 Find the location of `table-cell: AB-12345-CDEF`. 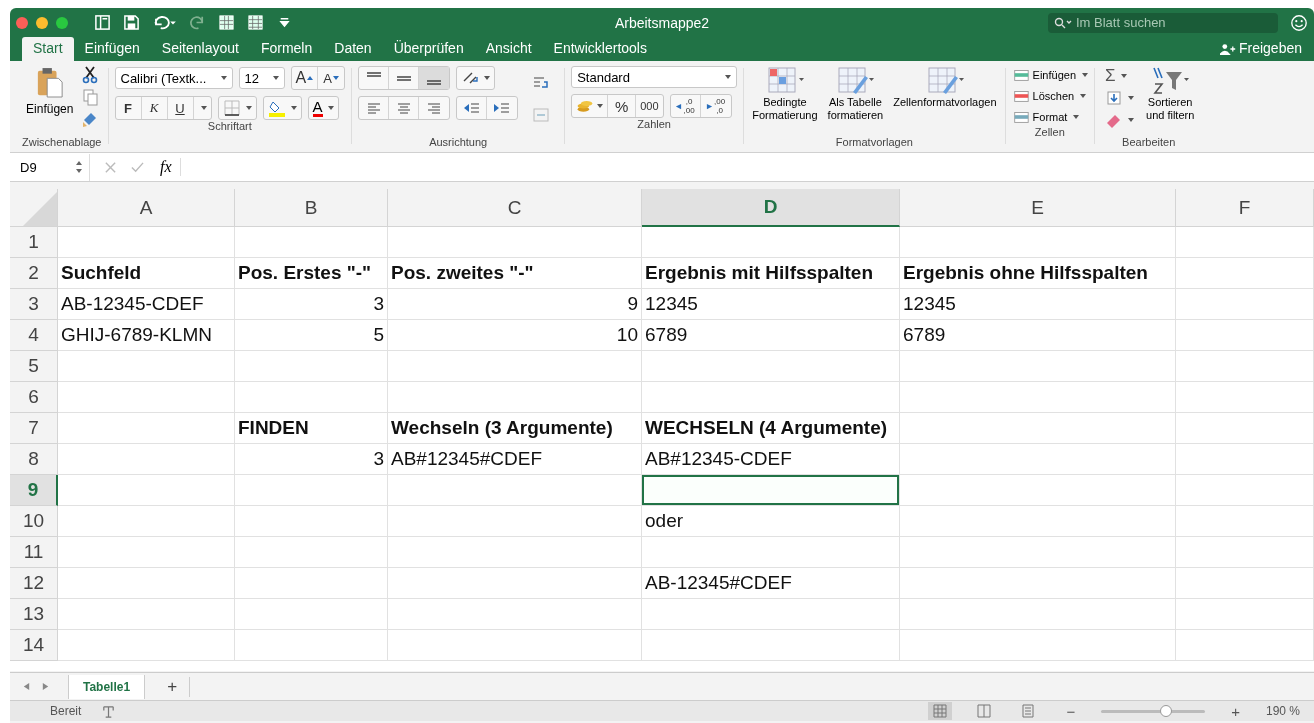

table-cell: AB-12345-CDEF is located at coordinates (146, 304).